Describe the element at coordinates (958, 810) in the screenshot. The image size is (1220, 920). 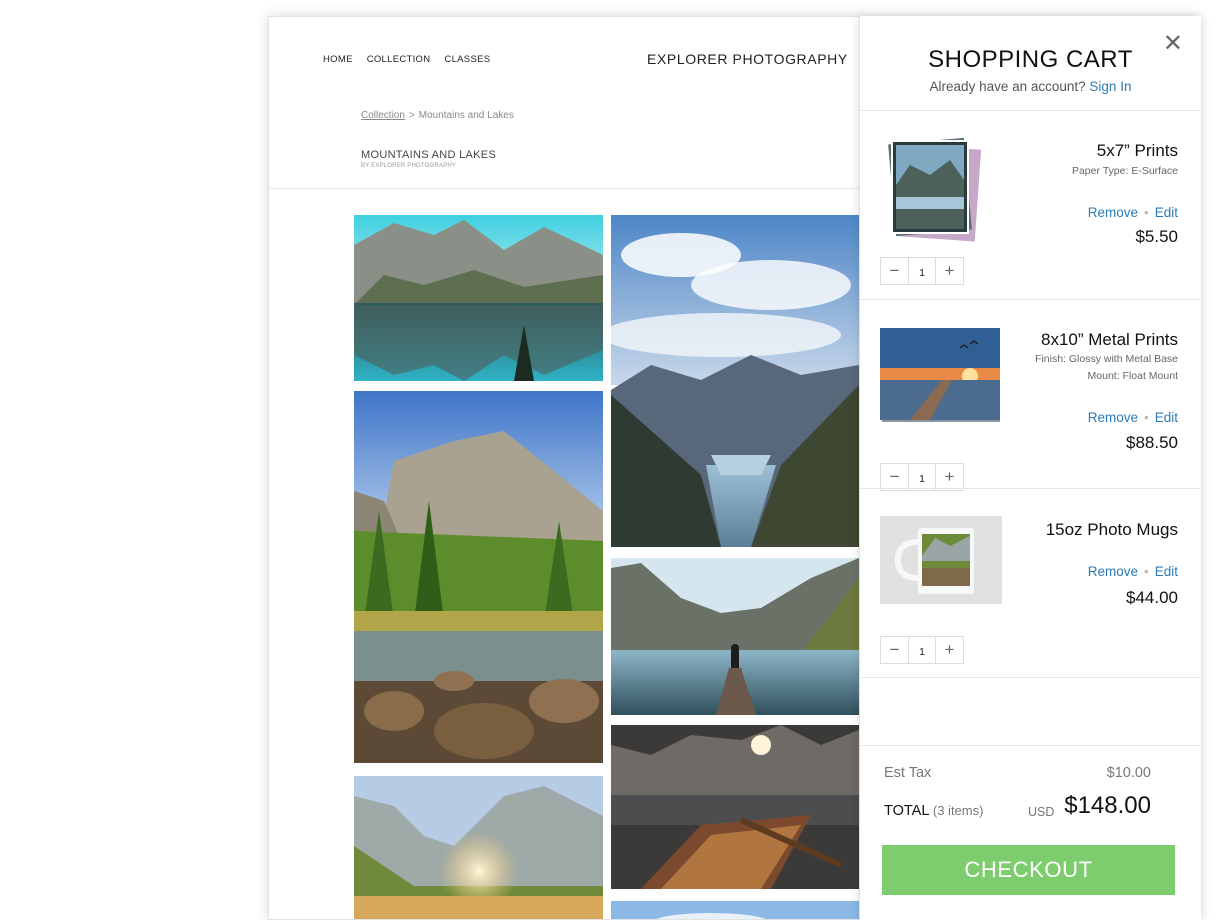
I see `total-item-count: (3 items)` at that location.